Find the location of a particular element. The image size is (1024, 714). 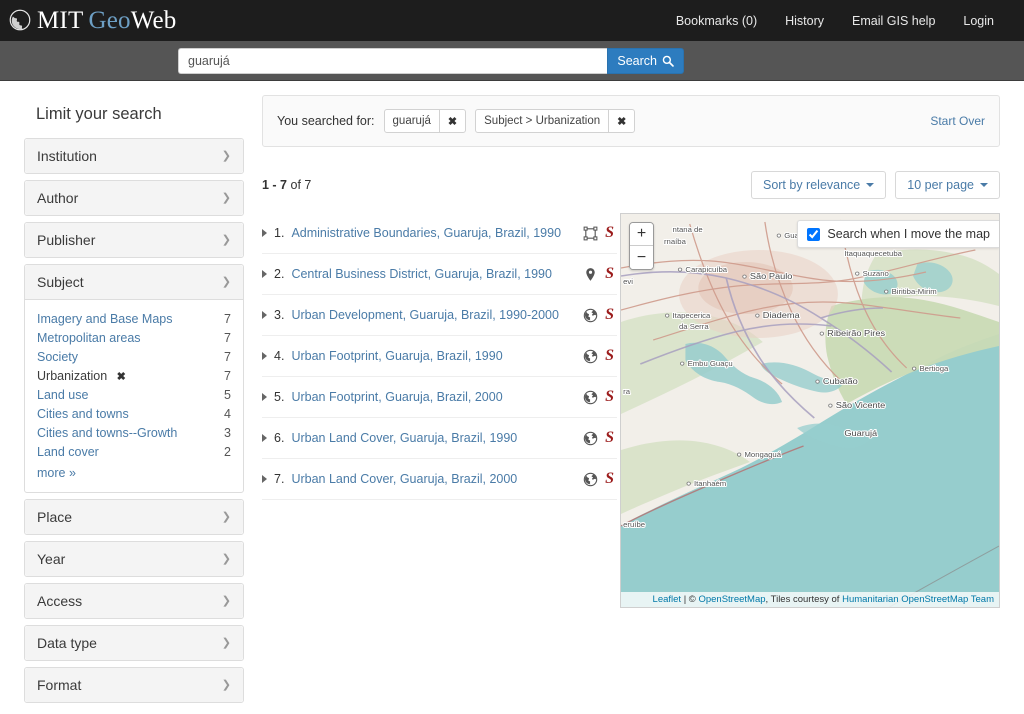

facet-remove-icon: ✖ is located at coordinates (121, 377).